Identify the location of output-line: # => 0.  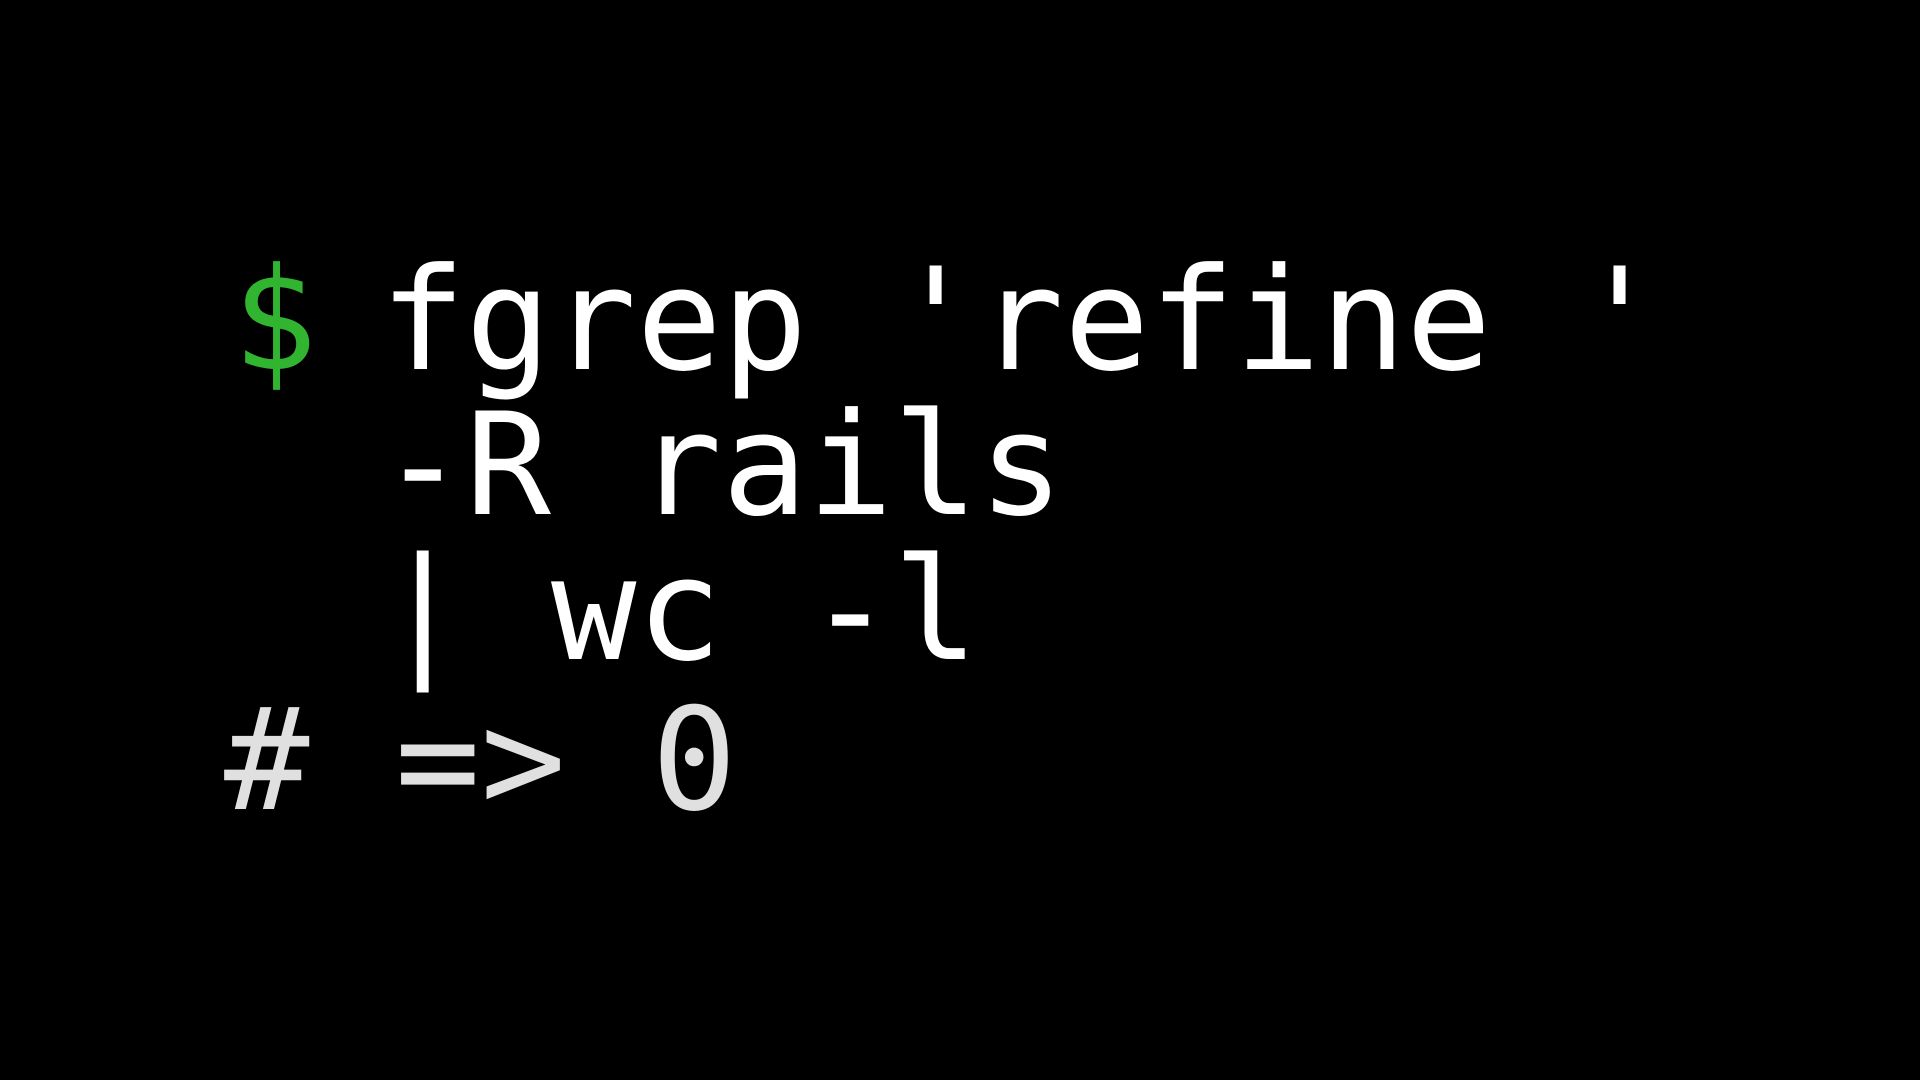
(368, 885).